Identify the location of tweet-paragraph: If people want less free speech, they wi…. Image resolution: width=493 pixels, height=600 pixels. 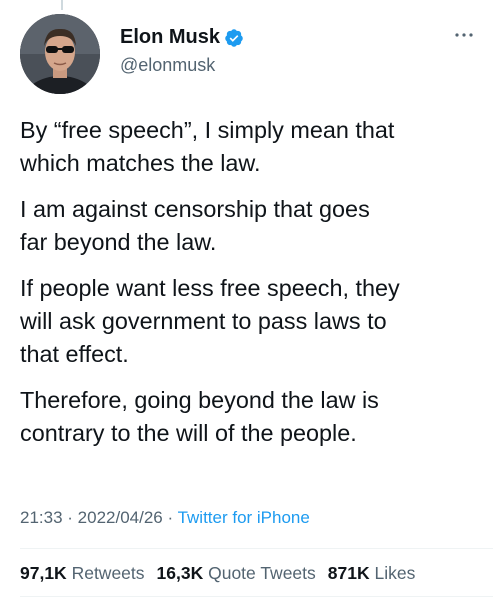
(210, 321).